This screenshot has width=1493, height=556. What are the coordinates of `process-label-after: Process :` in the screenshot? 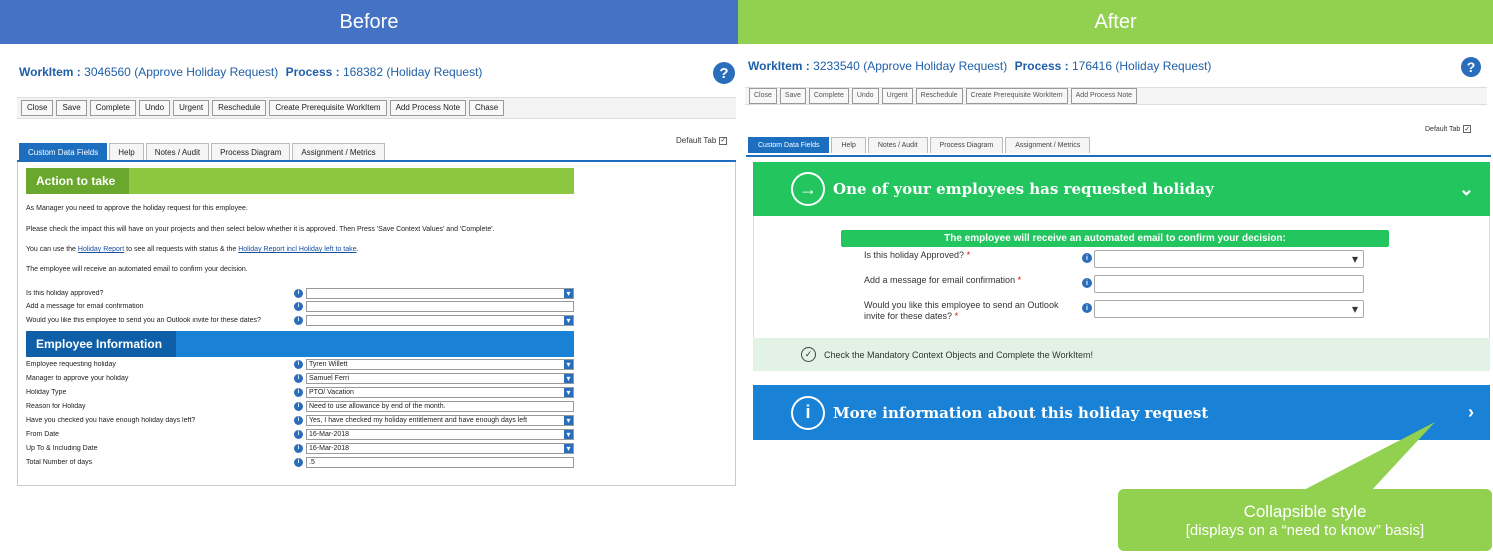 It's located at (1041, 66).